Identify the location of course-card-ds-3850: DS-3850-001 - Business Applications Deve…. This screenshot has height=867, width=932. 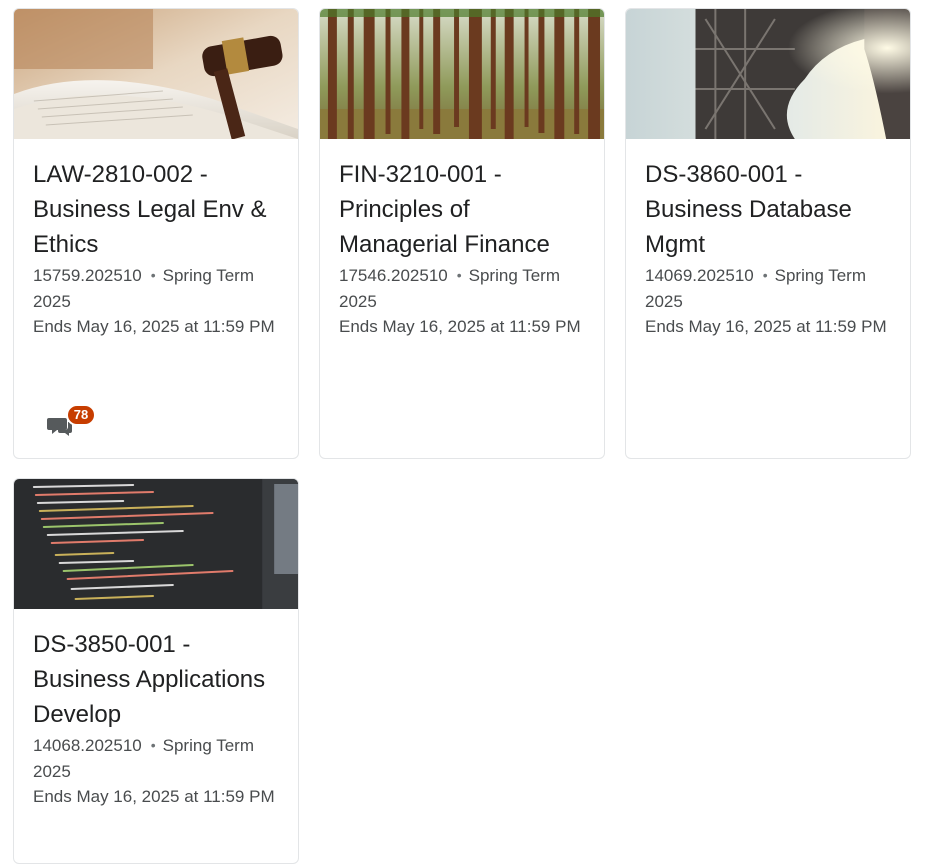
(156, 671).